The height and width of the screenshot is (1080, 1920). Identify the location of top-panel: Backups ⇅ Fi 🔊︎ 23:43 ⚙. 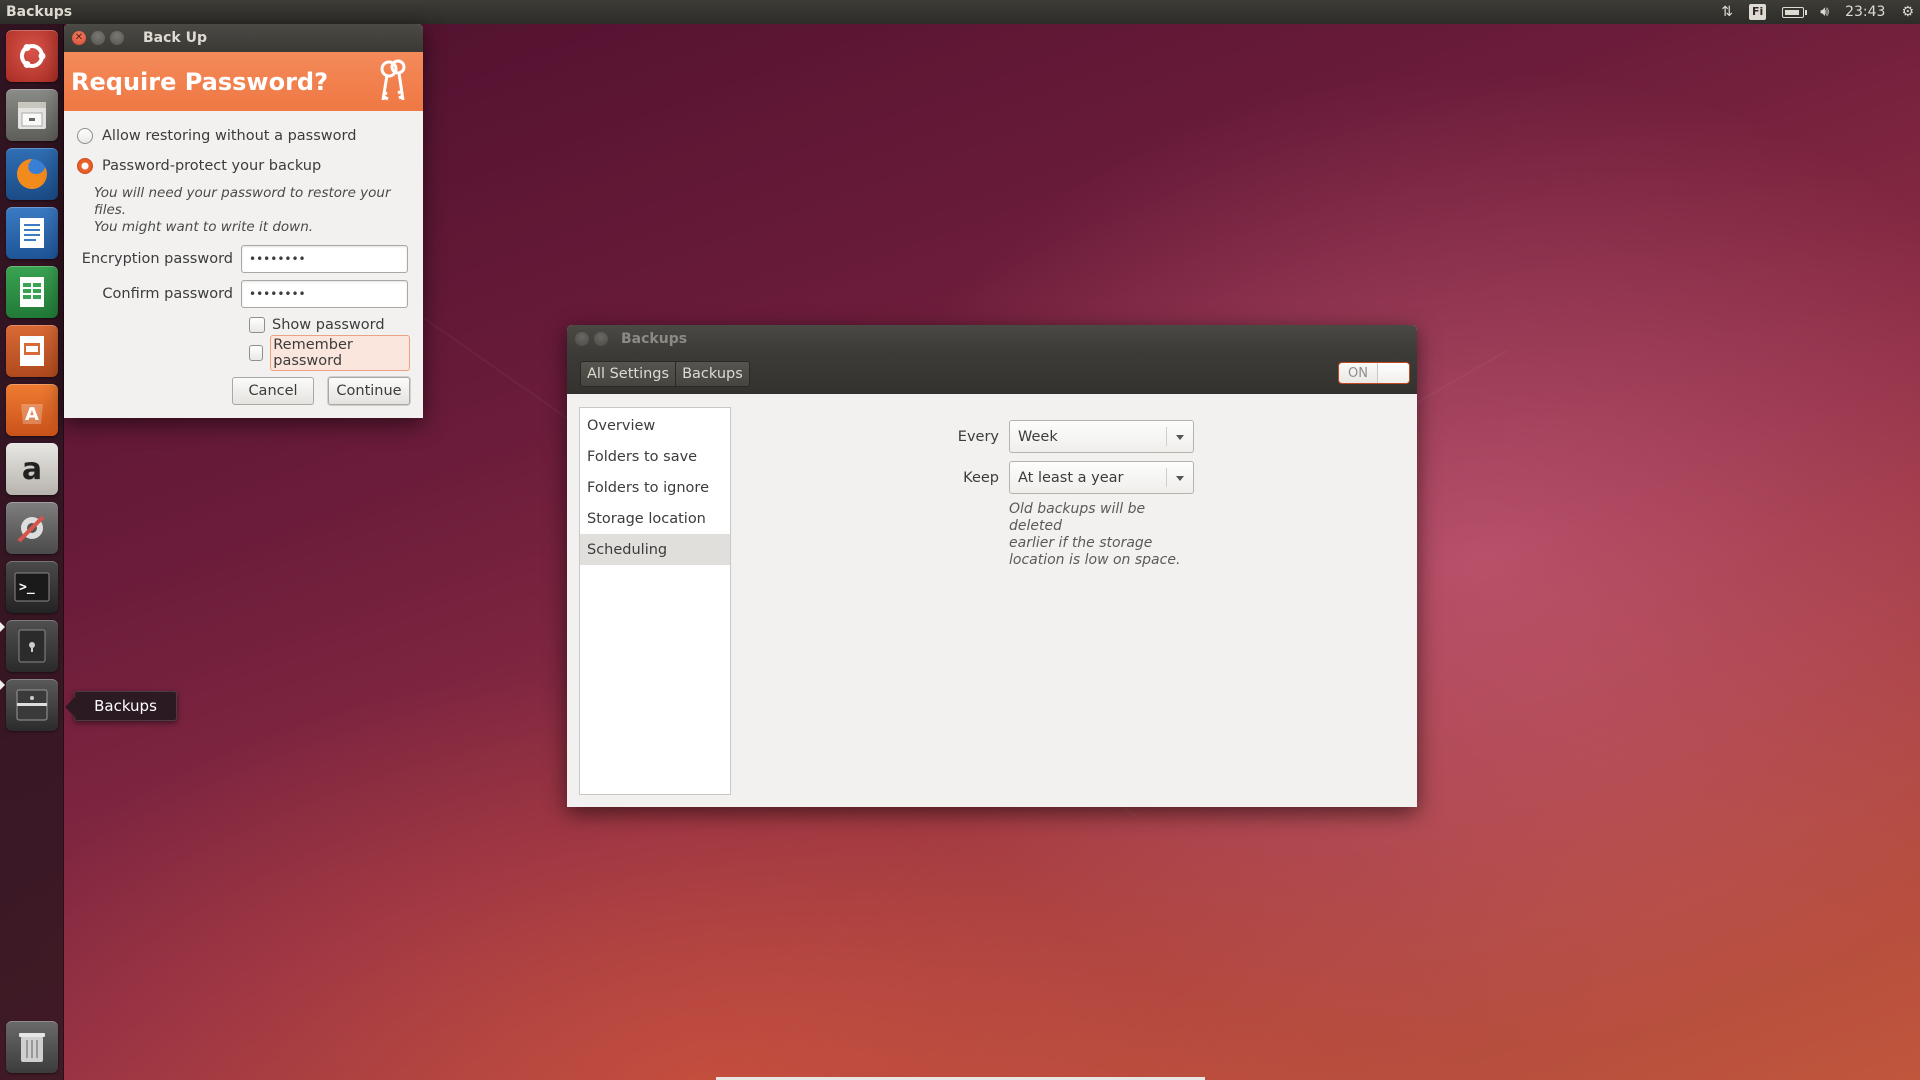
(960, 12).